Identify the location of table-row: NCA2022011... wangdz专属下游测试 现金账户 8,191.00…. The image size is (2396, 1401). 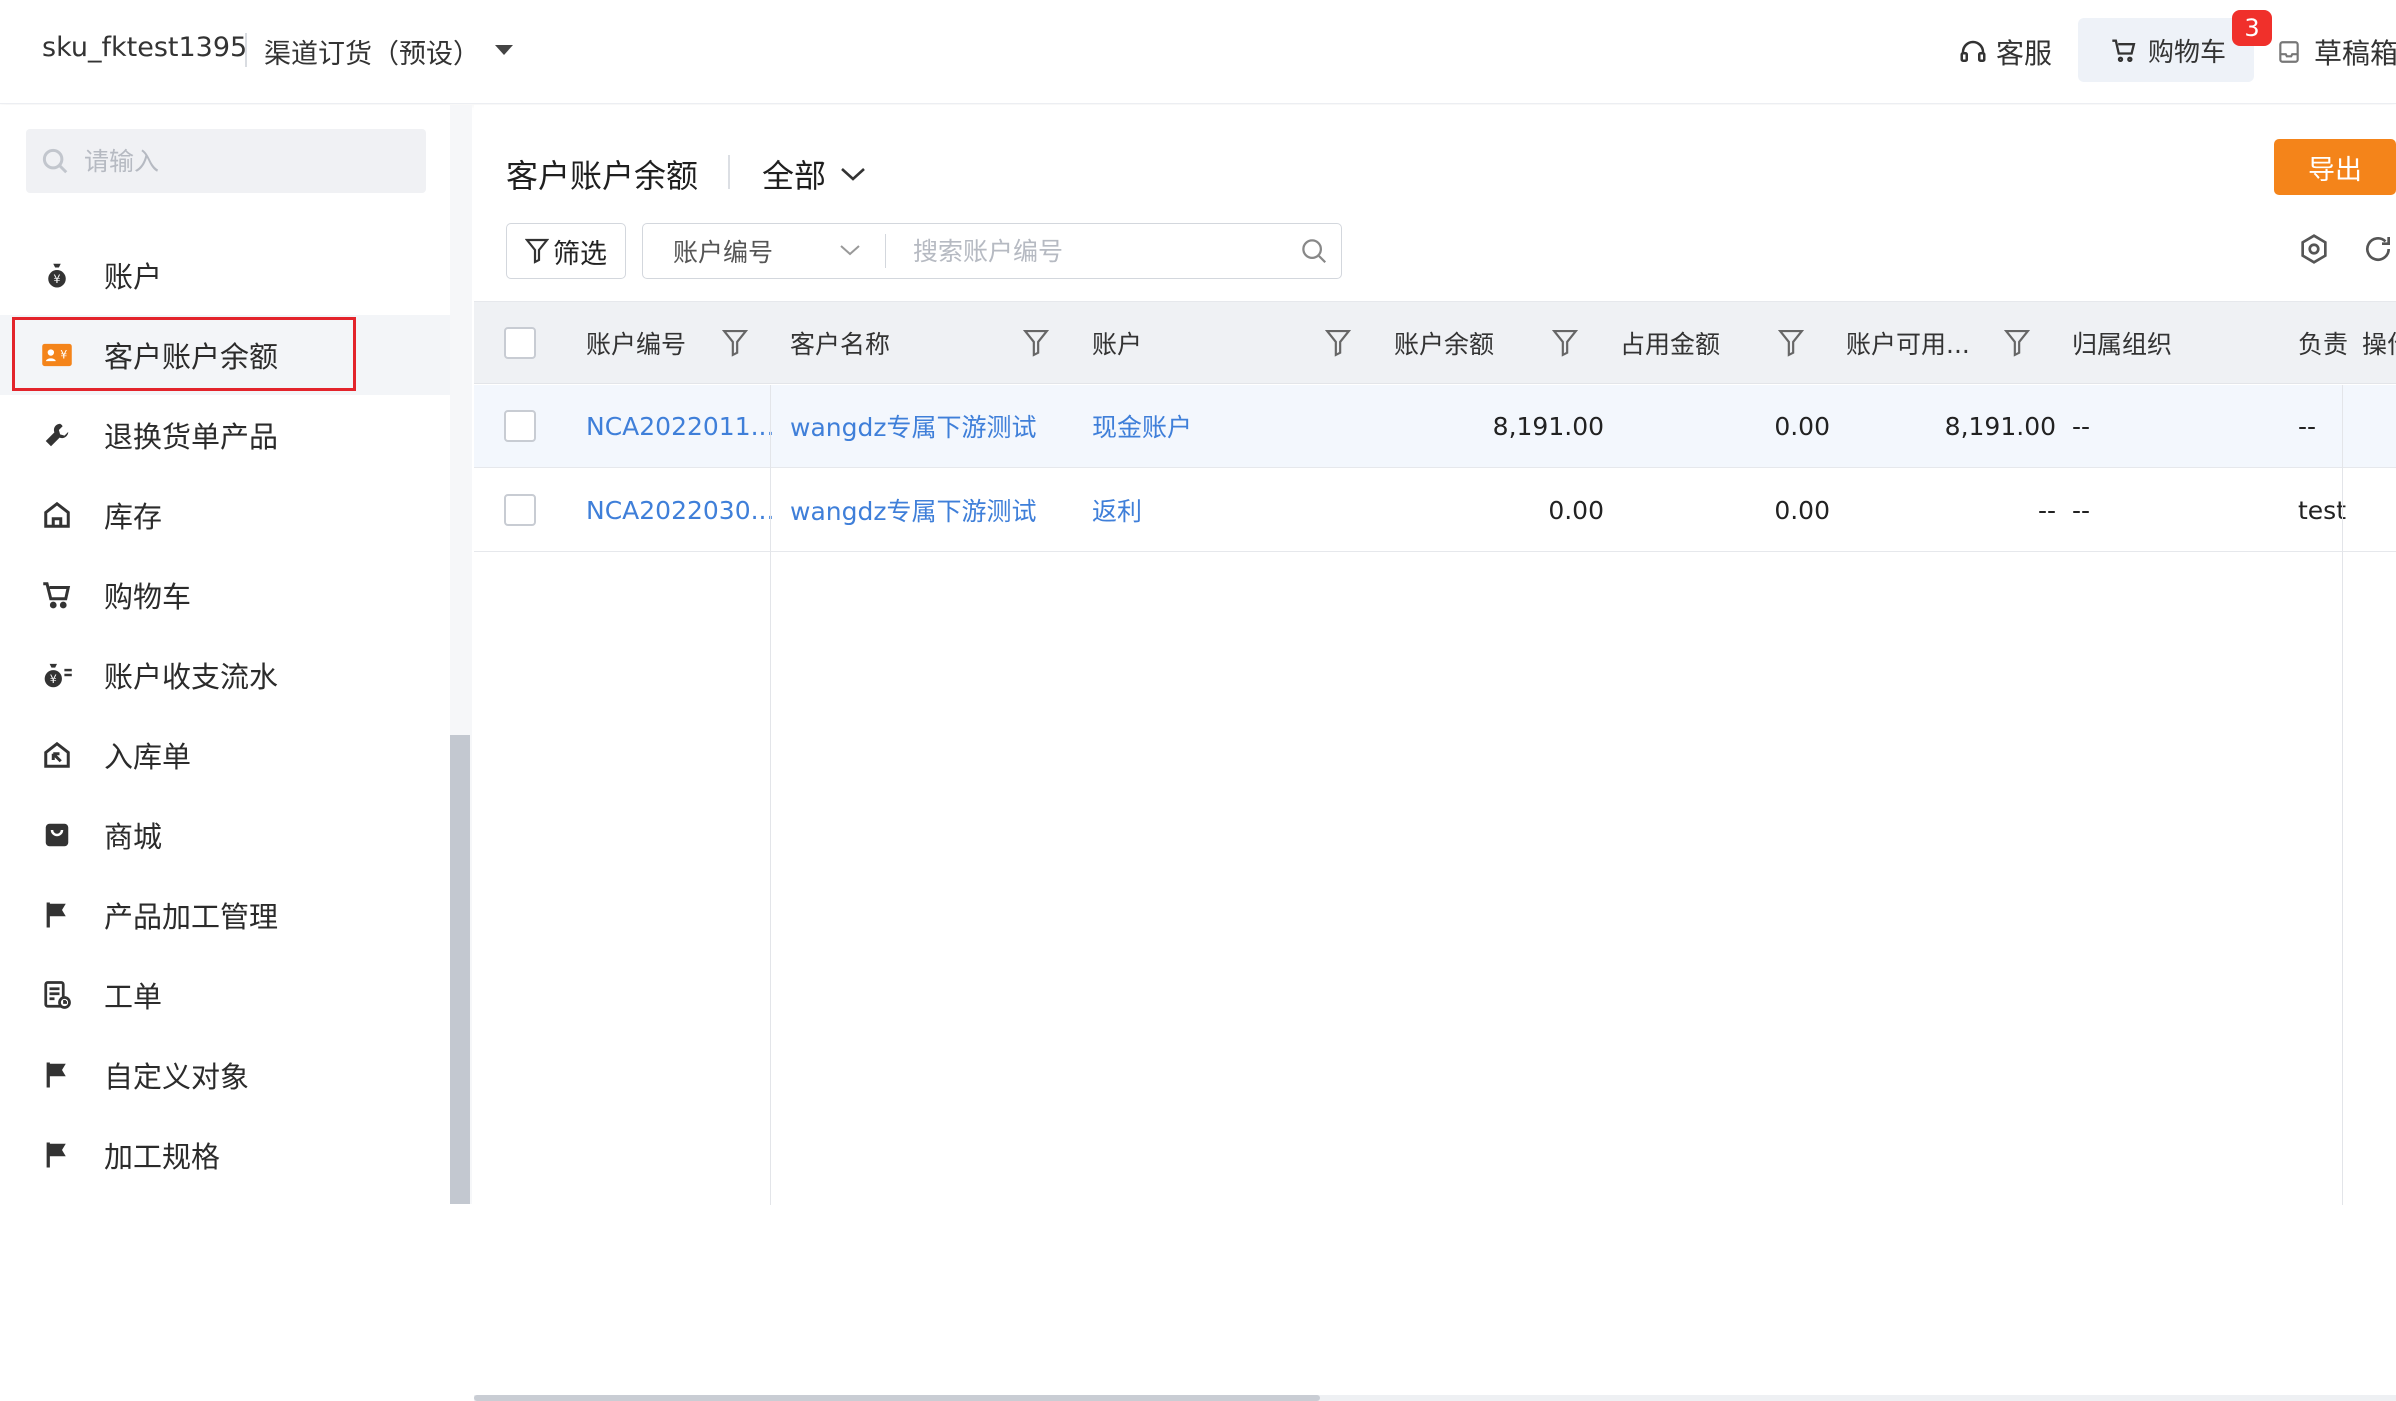
(1435, 426).